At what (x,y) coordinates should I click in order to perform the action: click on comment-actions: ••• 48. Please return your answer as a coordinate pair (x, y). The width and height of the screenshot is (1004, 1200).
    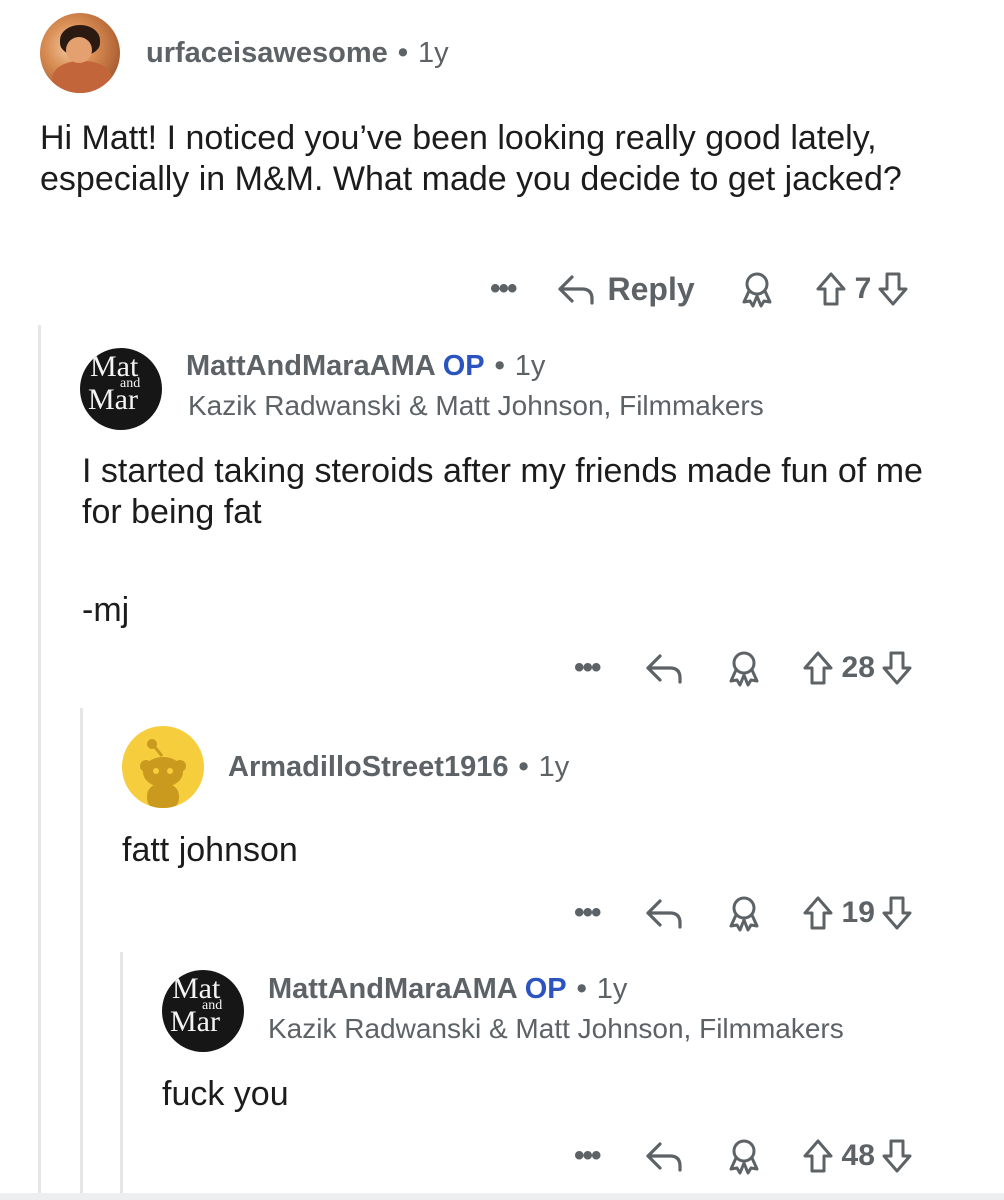
    Looking at the image, I should click on (743, 1156).